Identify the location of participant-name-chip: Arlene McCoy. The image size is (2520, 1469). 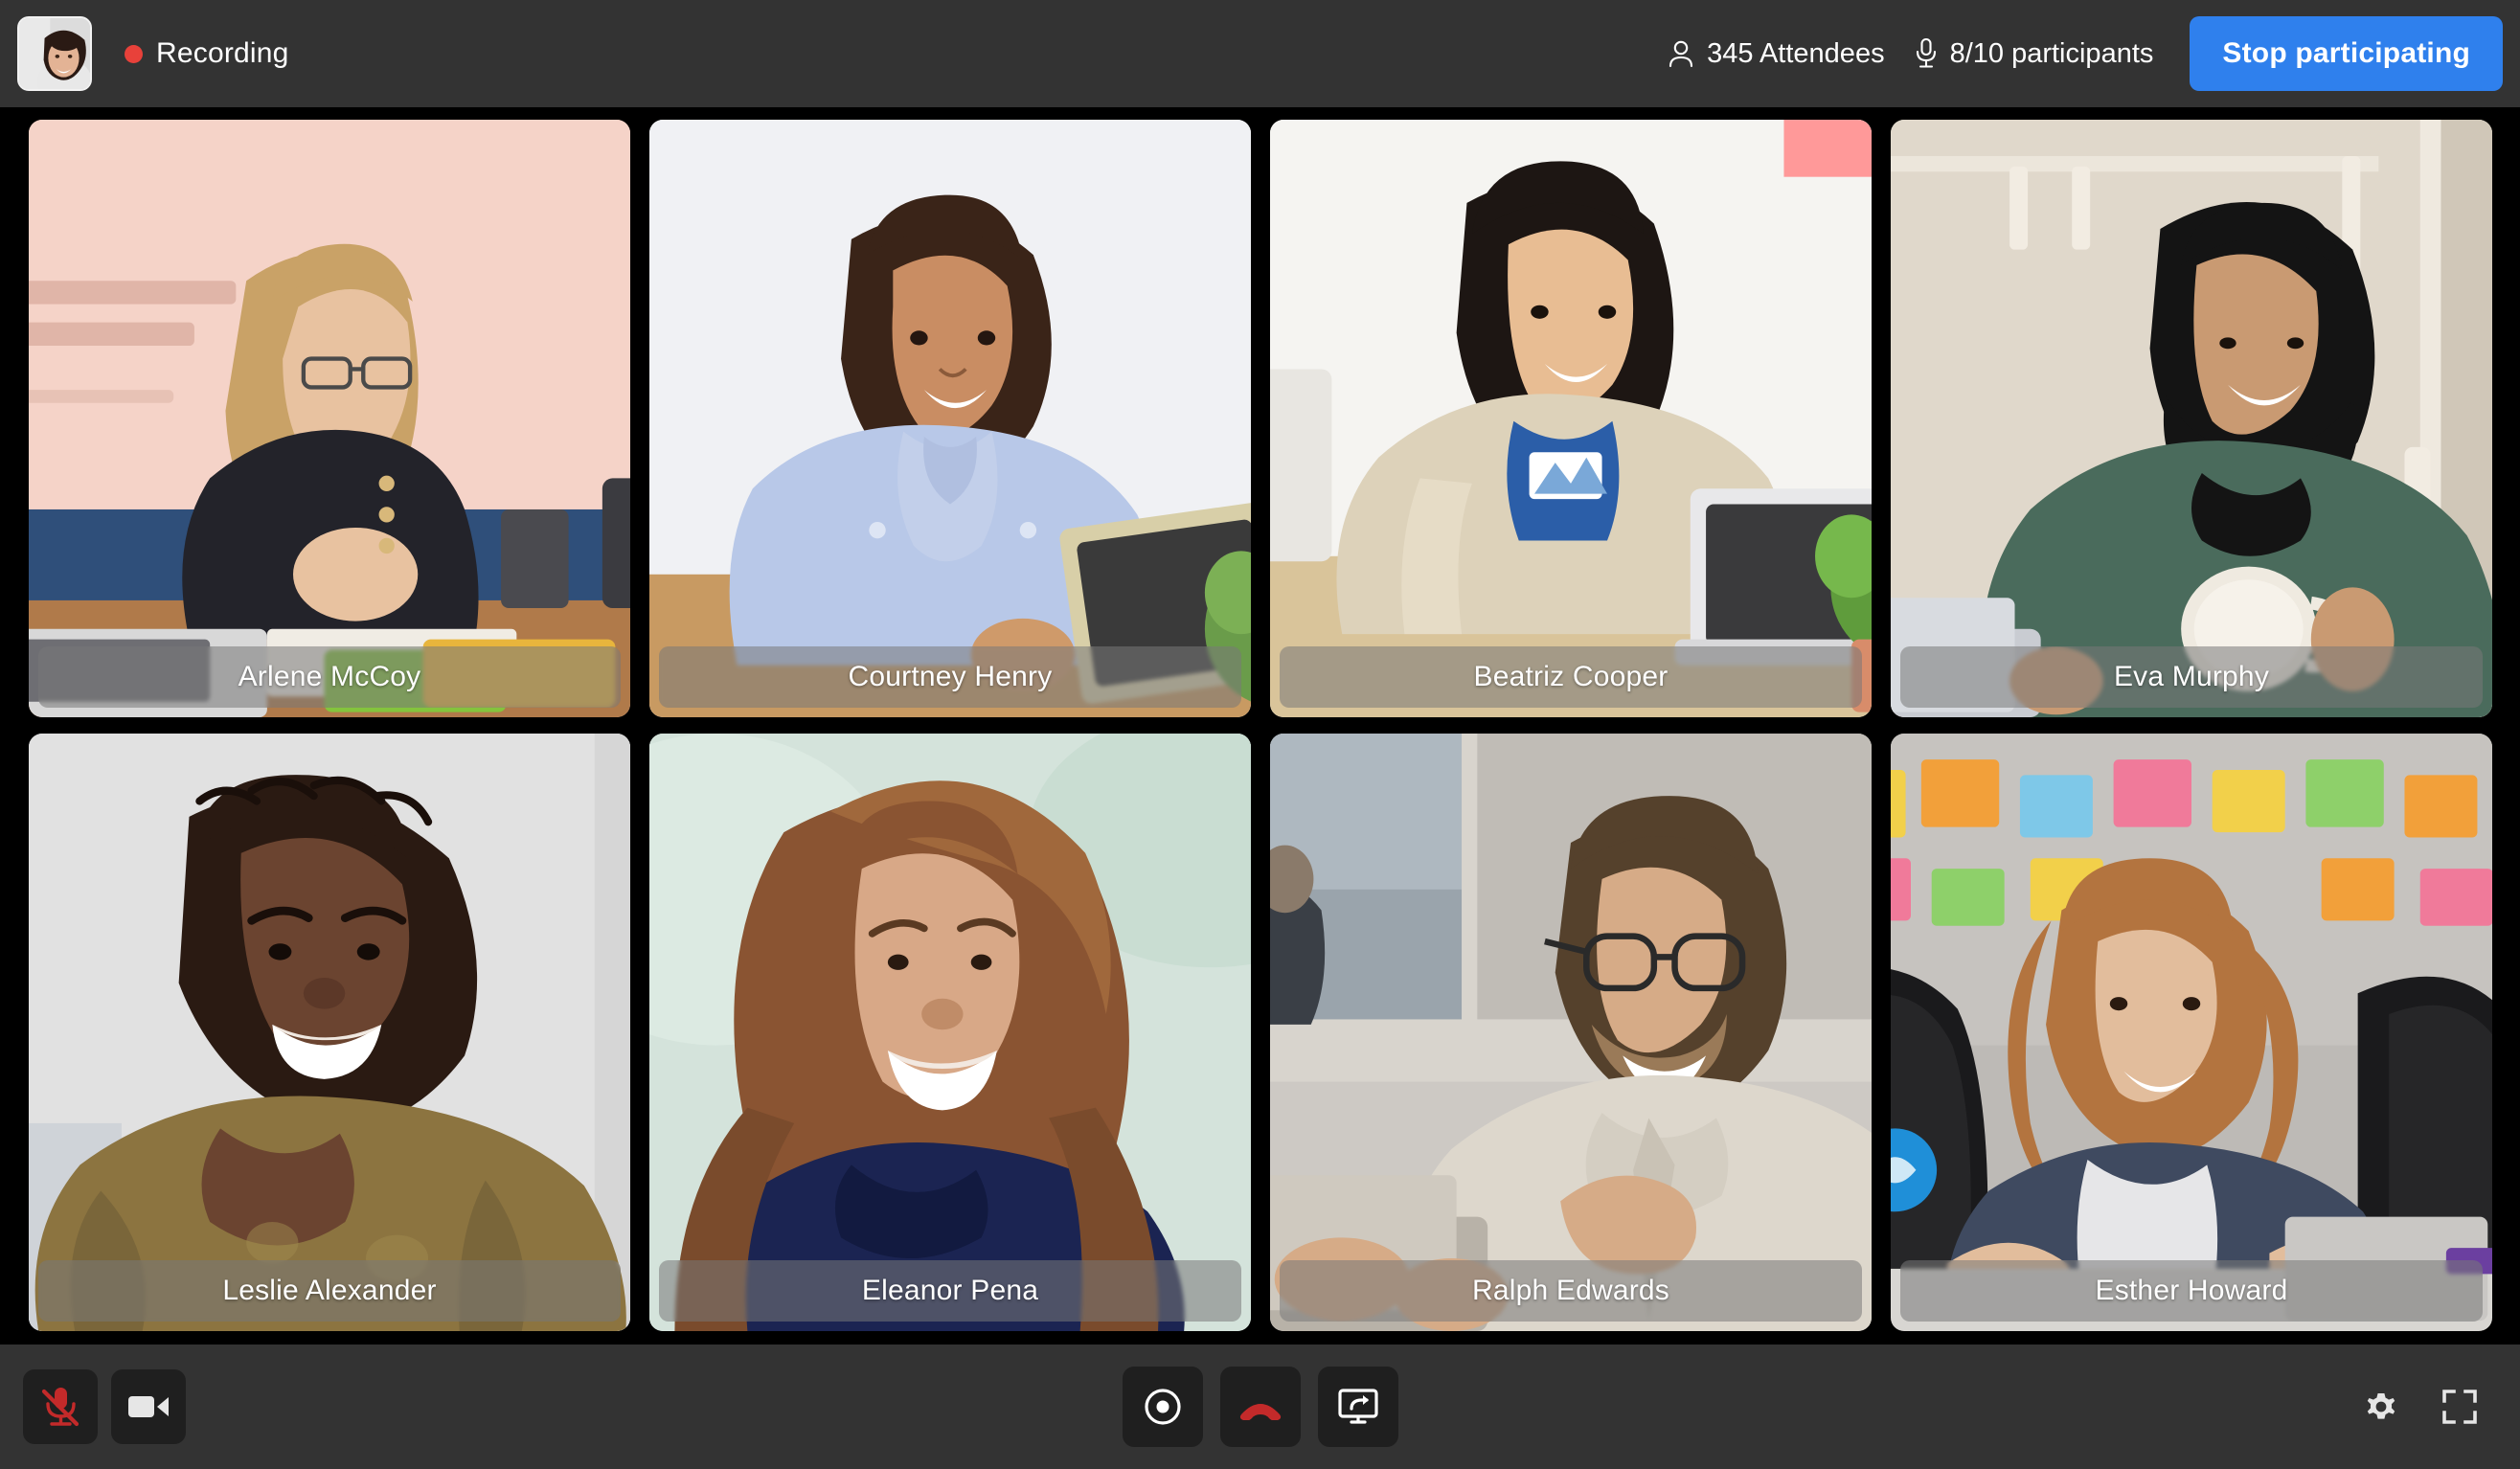
(329, 677).